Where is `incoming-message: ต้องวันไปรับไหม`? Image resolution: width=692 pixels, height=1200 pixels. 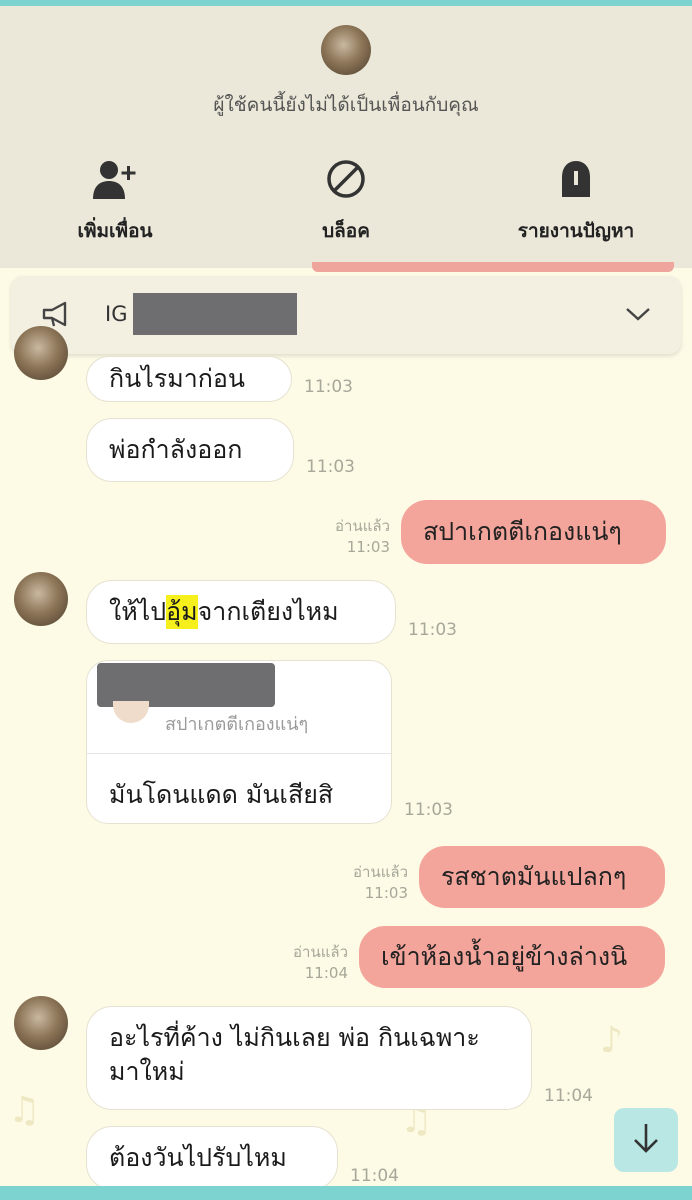 incoming-message: ต้องวันไปรับไหม is located at coordinates (212, 1158).